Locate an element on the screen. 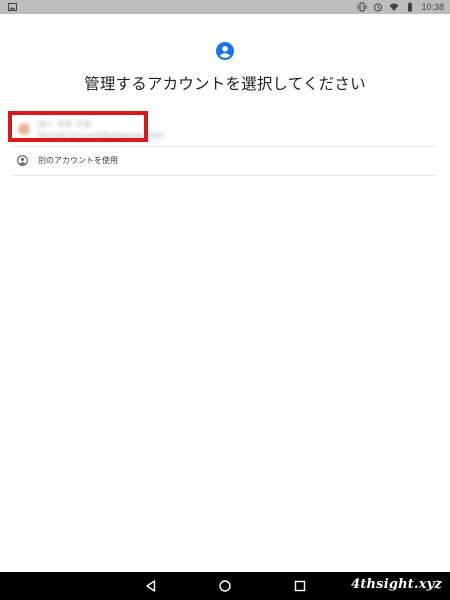  status-icons: 10:38 is located at coordinates (400, 7).